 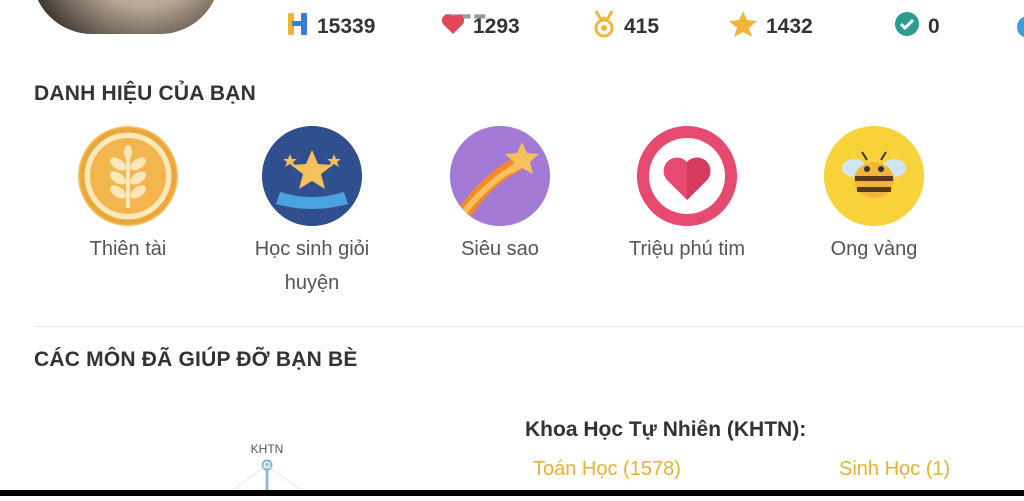 I want to click on stat-verified: 0, so click(x=917, y=27).